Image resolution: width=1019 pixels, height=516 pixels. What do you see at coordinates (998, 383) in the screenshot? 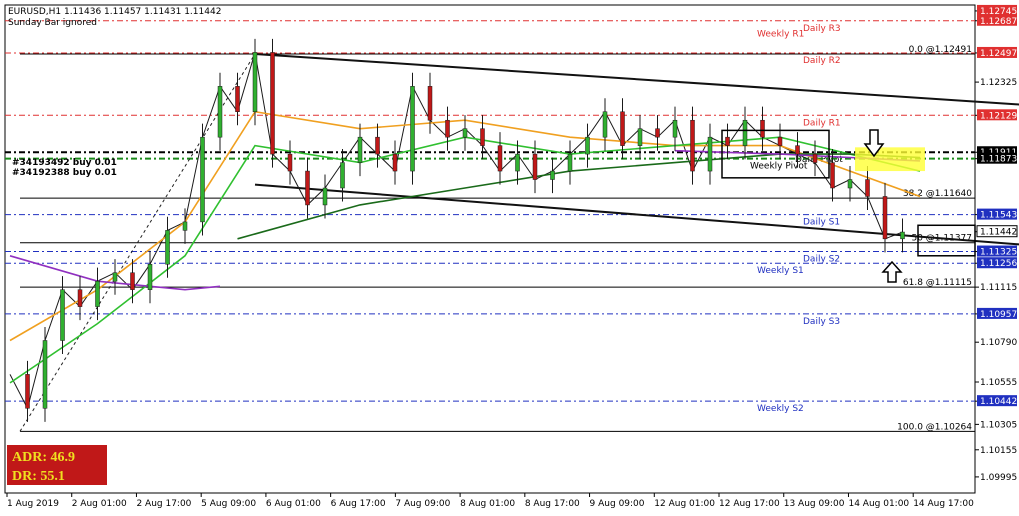
I see `y-tick-label: 1.10555` at bounding box center [998, 383].